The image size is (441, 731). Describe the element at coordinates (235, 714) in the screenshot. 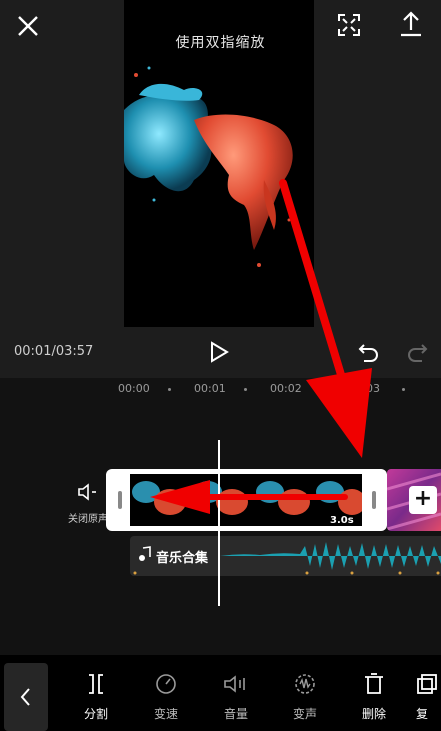

I see `volume-label: 音量` at that location.